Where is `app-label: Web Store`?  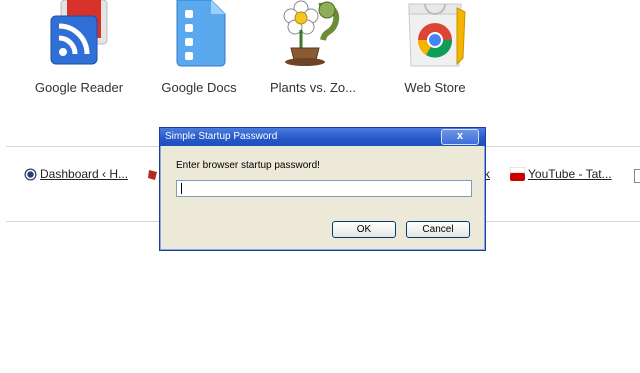
app-label: Web Store is located at coordinates (435, 87).